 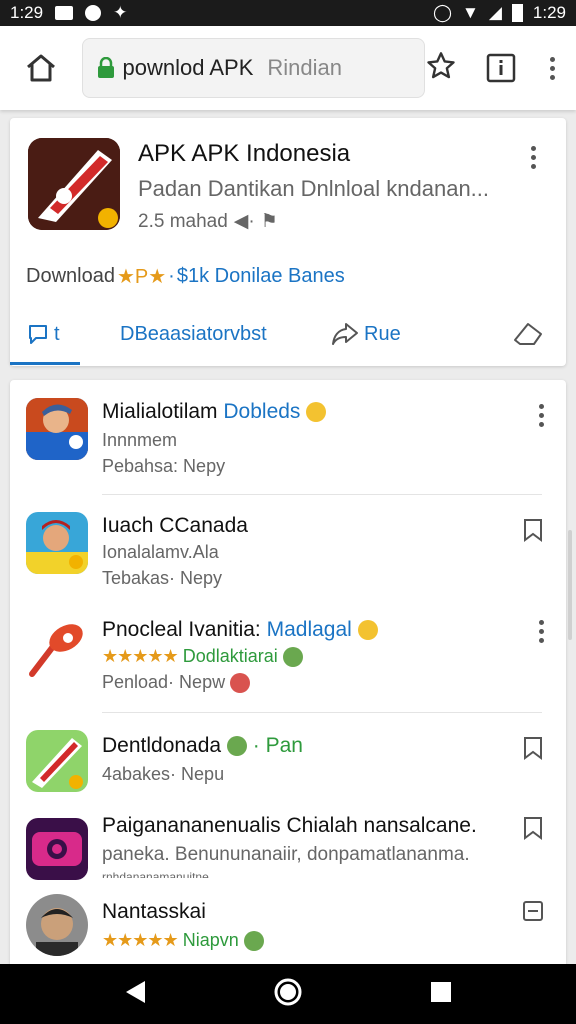 What do you see at coordinates (27, 12) in the screenshot?
I see `status-time-left: 1:29` at bounding box center [27, 12].